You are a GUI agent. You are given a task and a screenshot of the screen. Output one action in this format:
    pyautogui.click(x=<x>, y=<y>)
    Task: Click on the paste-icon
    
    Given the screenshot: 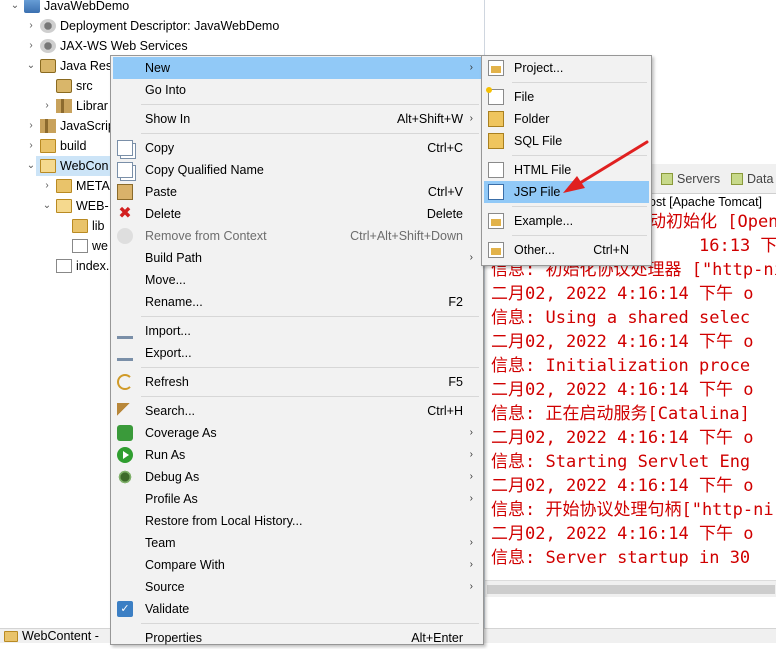 What is the action you would take?
    pyautogui.click(x=125, y=192)
    